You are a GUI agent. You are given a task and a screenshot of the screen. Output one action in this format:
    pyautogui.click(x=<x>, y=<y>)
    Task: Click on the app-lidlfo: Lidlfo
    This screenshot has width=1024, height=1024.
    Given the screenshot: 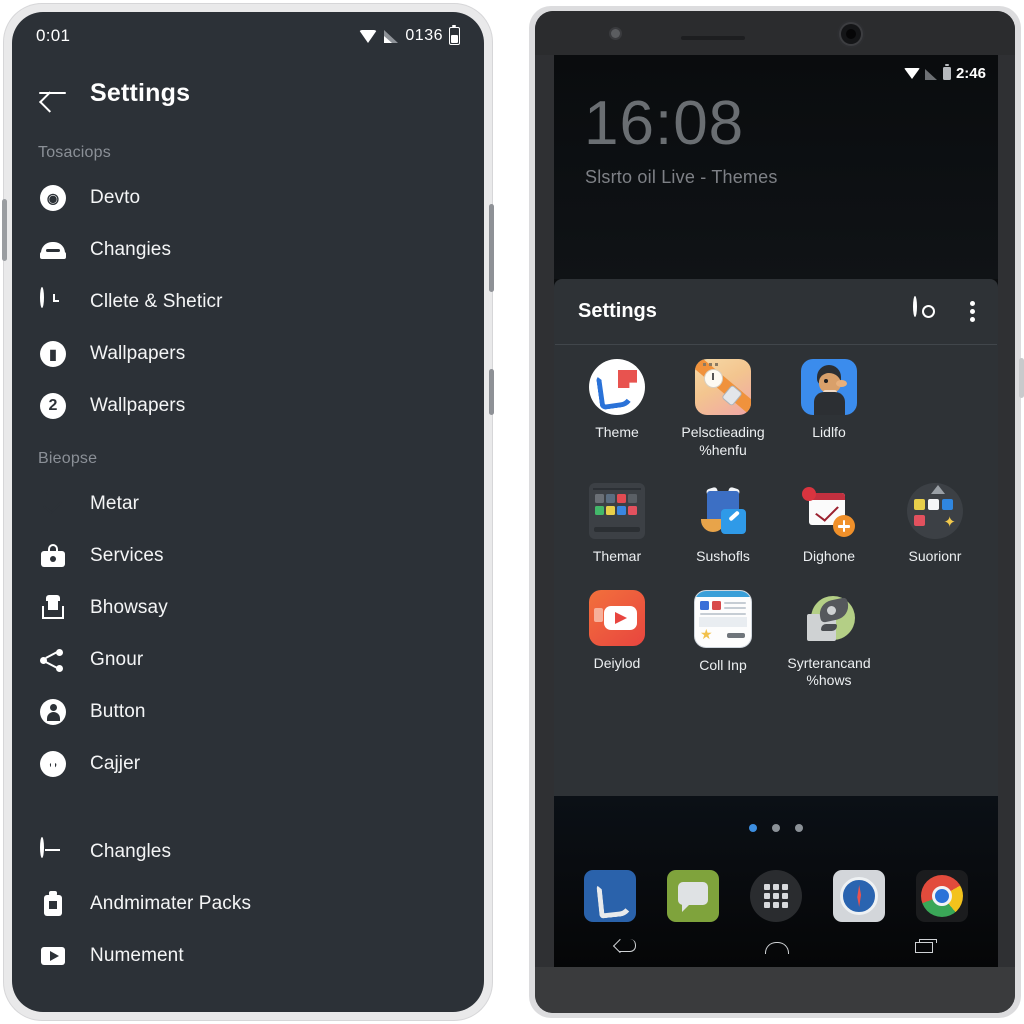 What is the action you would take?
    pyautogui.click(x=829, y=409)
    